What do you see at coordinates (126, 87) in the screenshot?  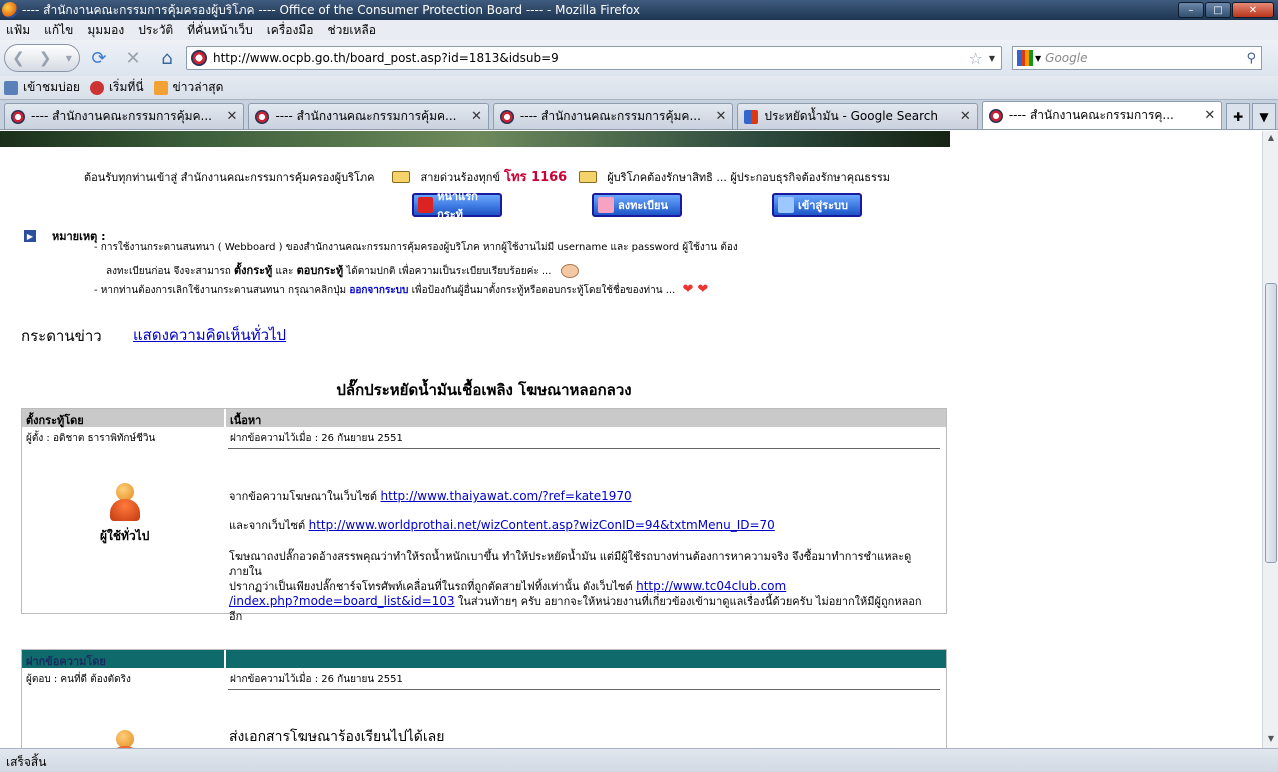 I see `bookmark-label: เริ่มที่นี่` at bounding box center [126, 87].